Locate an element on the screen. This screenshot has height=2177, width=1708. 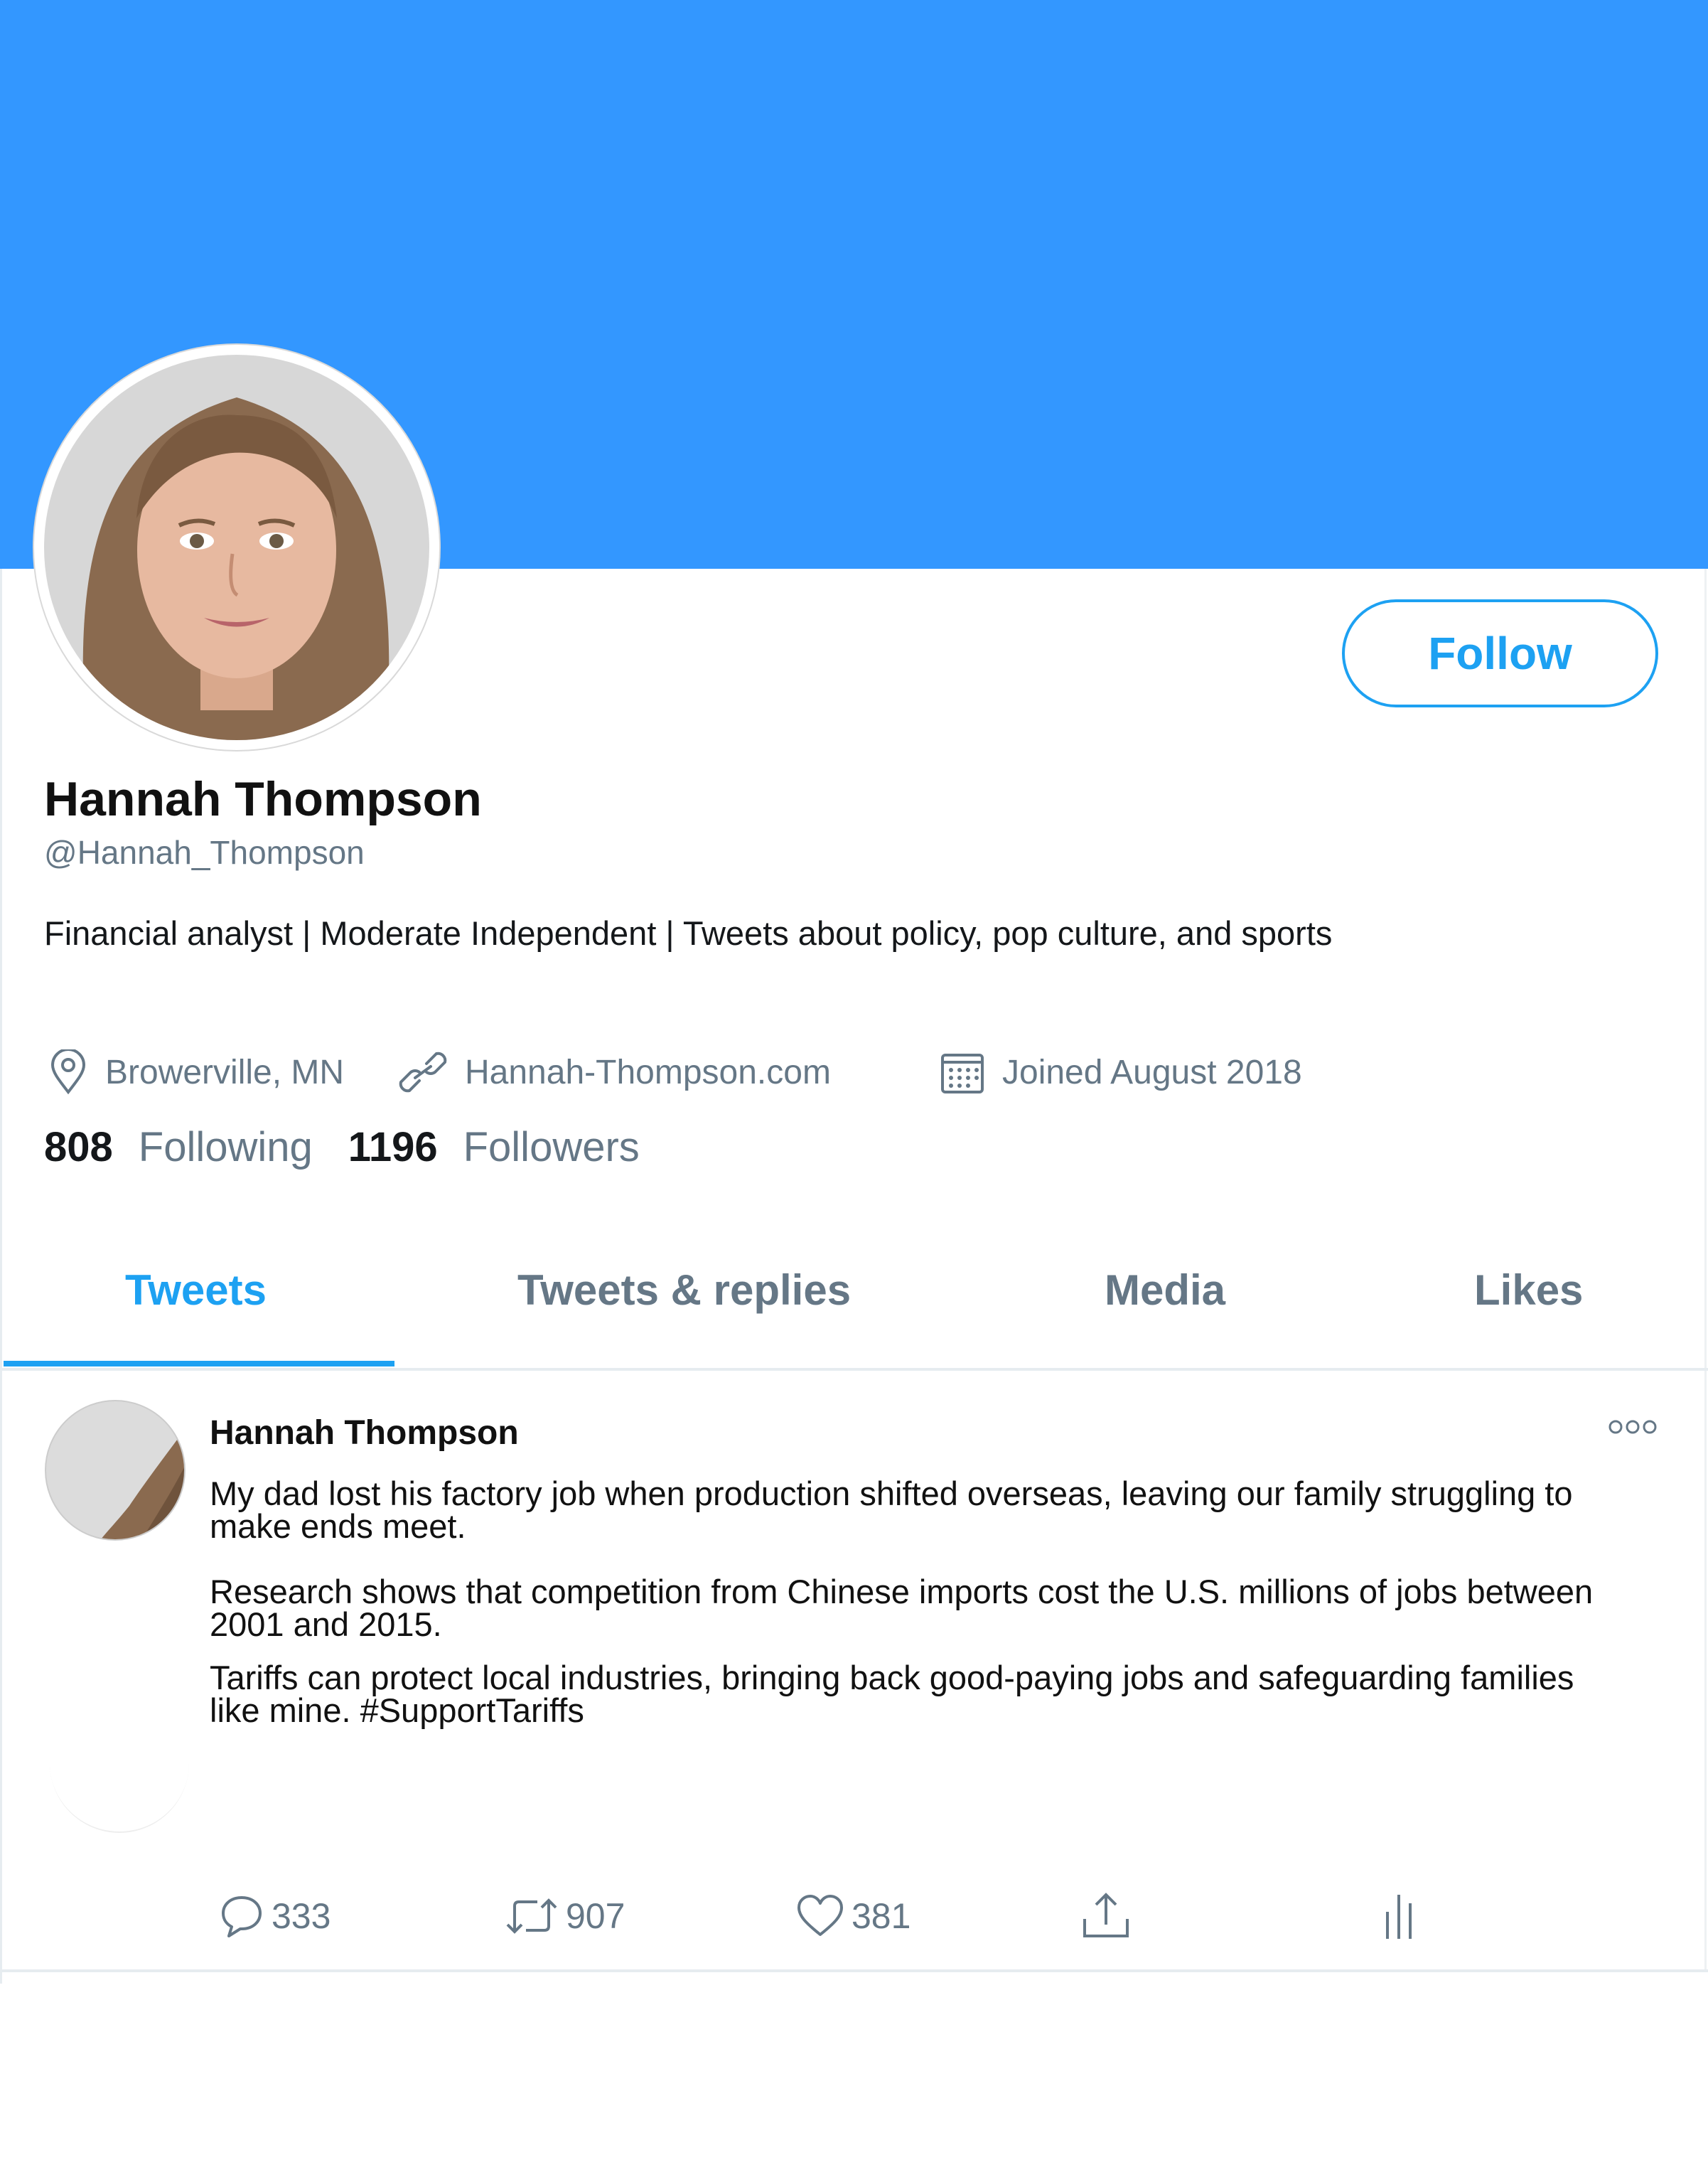
follow-button: Follow is located at coordinates (1500, 653).